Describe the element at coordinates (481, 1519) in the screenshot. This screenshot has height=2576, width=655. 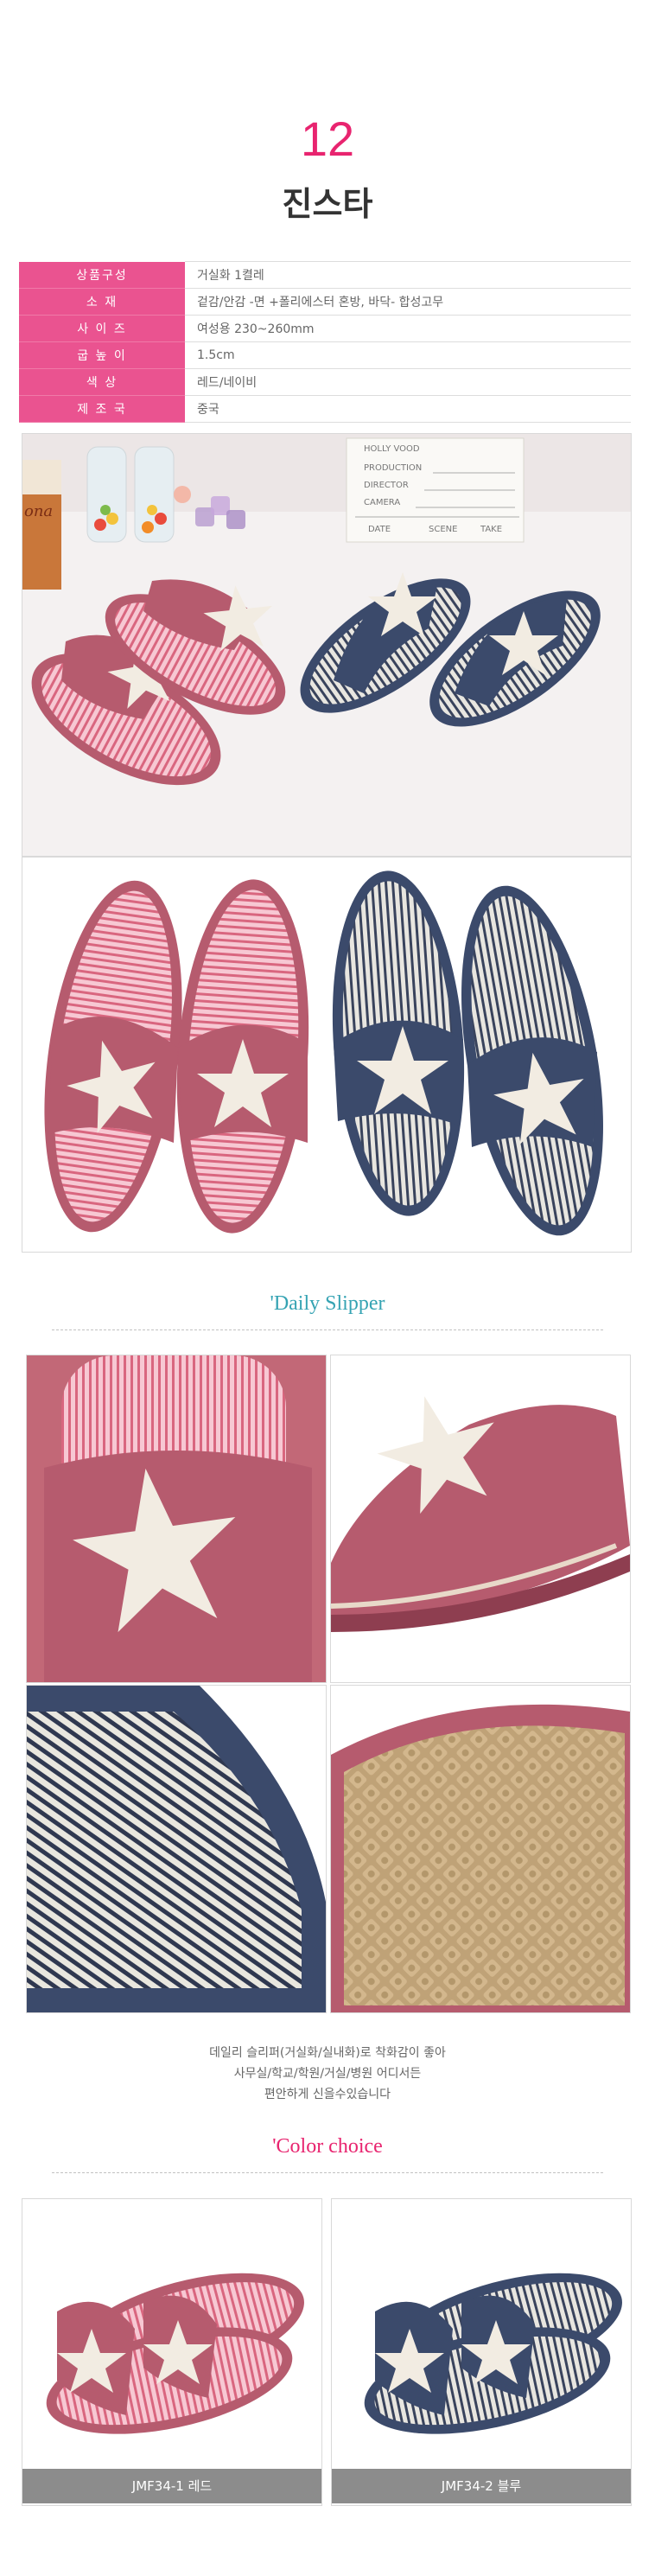
I see `detail-photo-side` at that location.